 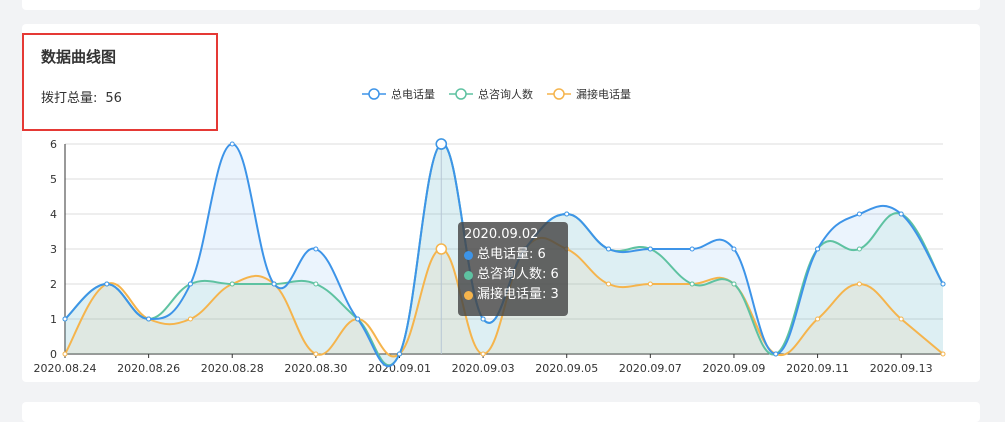 I want to click on y-tick-label-5: 5, so click(x=53, y=179).